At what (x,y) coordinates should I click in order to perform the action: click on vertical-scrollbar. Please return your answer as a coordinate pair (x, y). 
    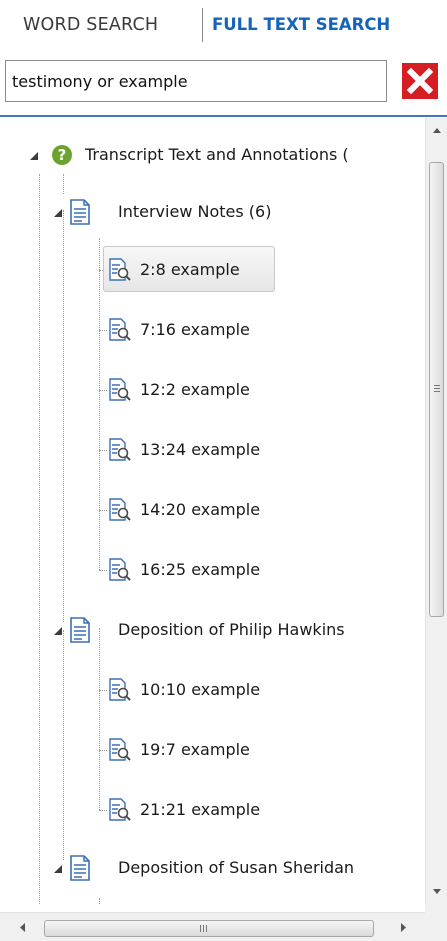
    Looking at the image, I should click on (436, 511).